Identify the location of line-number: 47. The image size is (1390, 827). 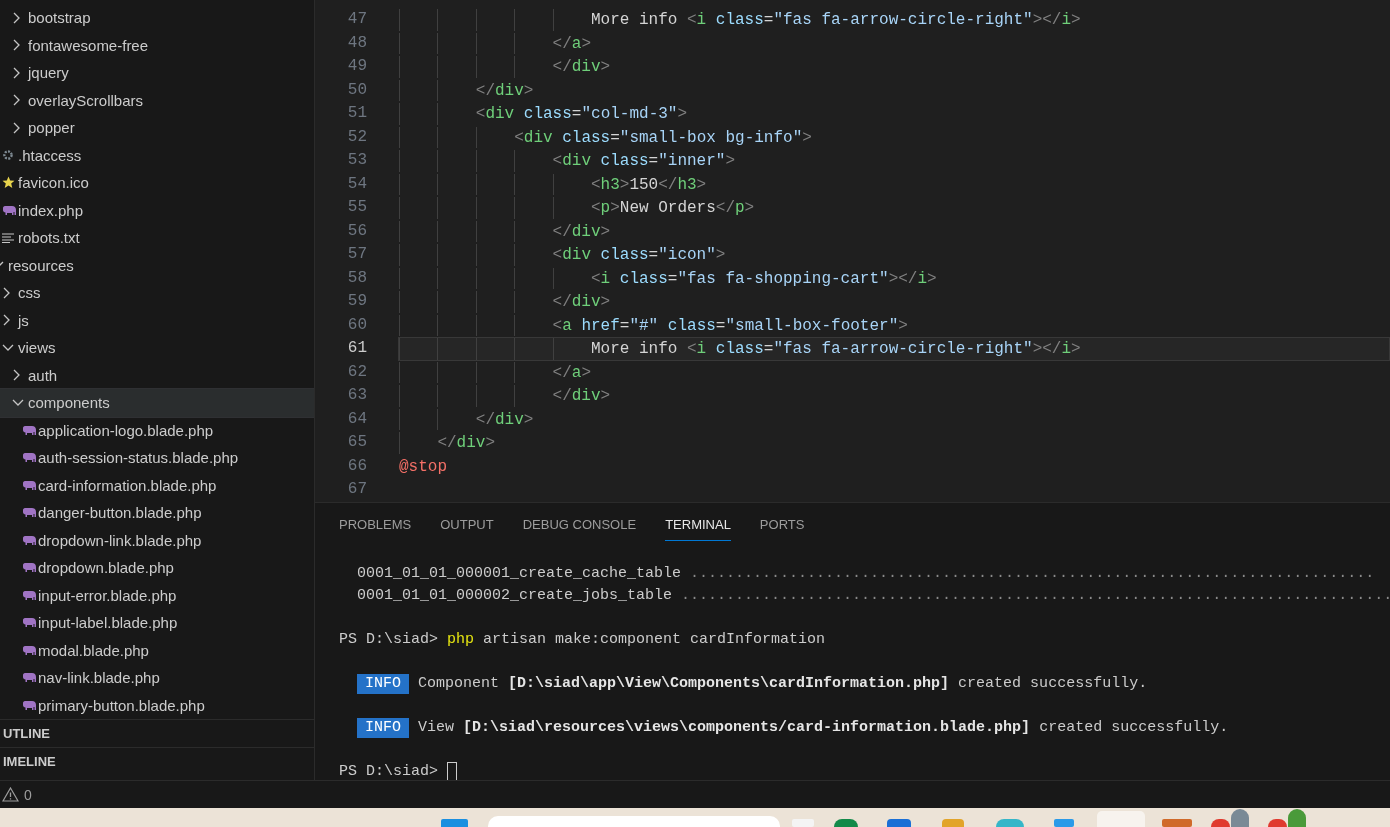
(356, 19).